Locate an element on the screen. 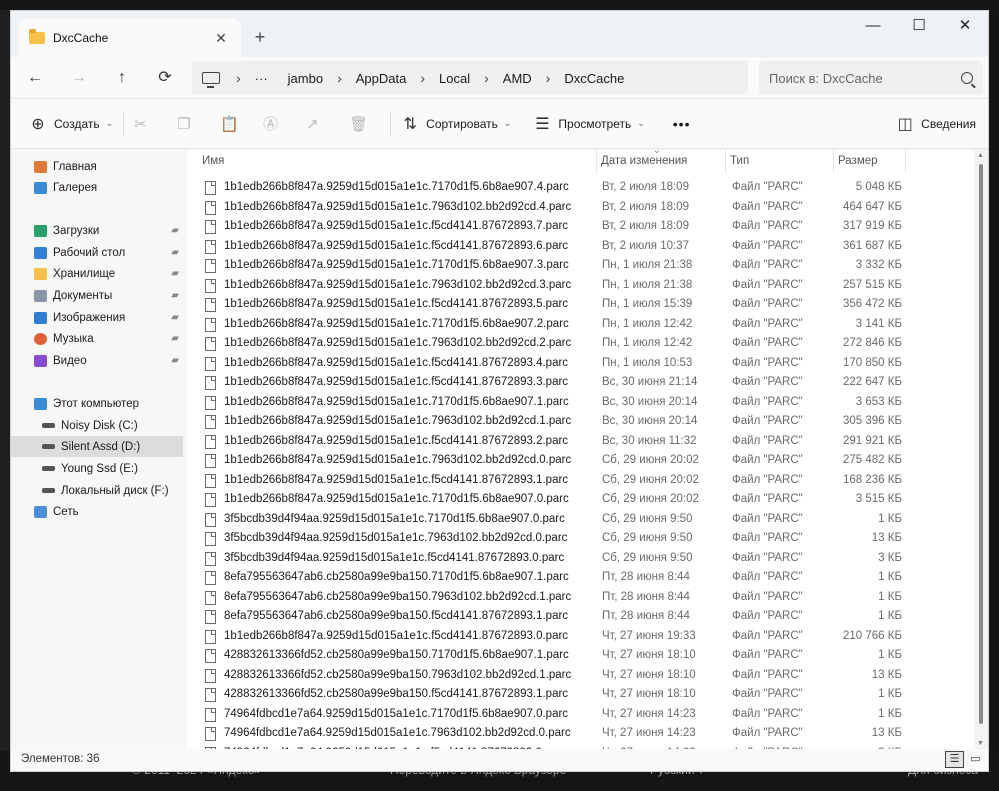 Image resolution: width=999 pixels, height=791 pixels. forward-button: → is located at coordinates (79, 78).